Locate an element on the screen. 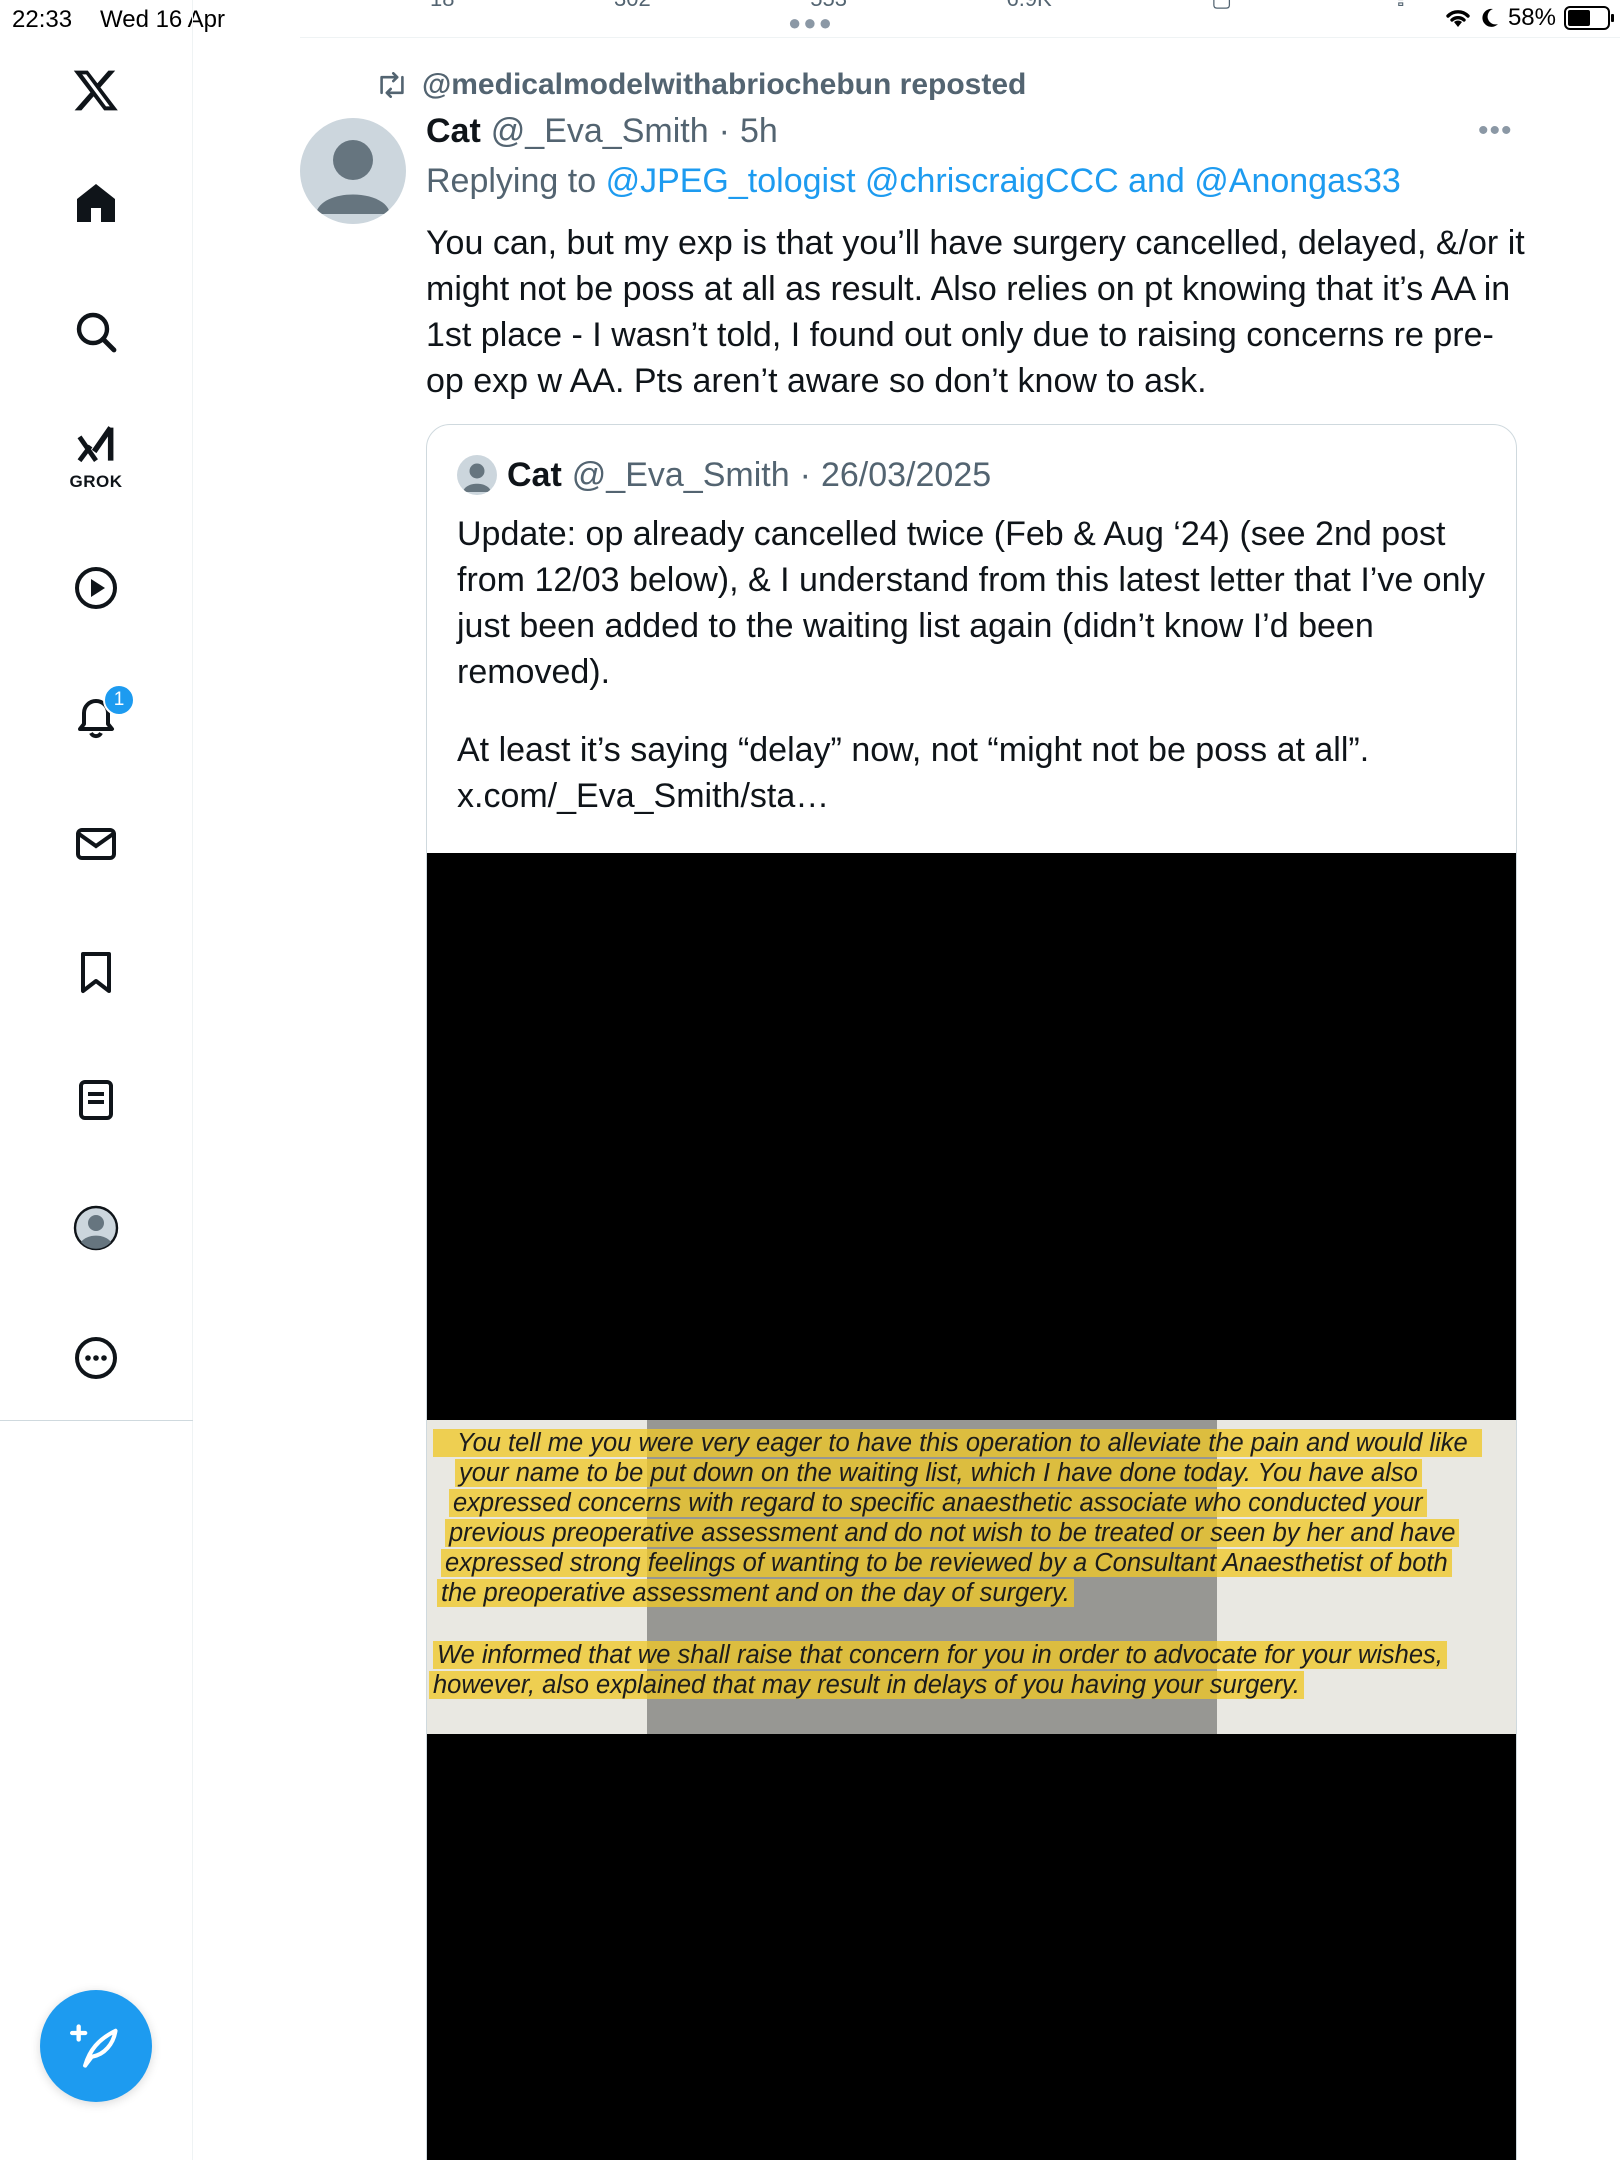 The image size is (1620, 2160). tweet-timestamp: 5h is located at coordinates (759, 131).